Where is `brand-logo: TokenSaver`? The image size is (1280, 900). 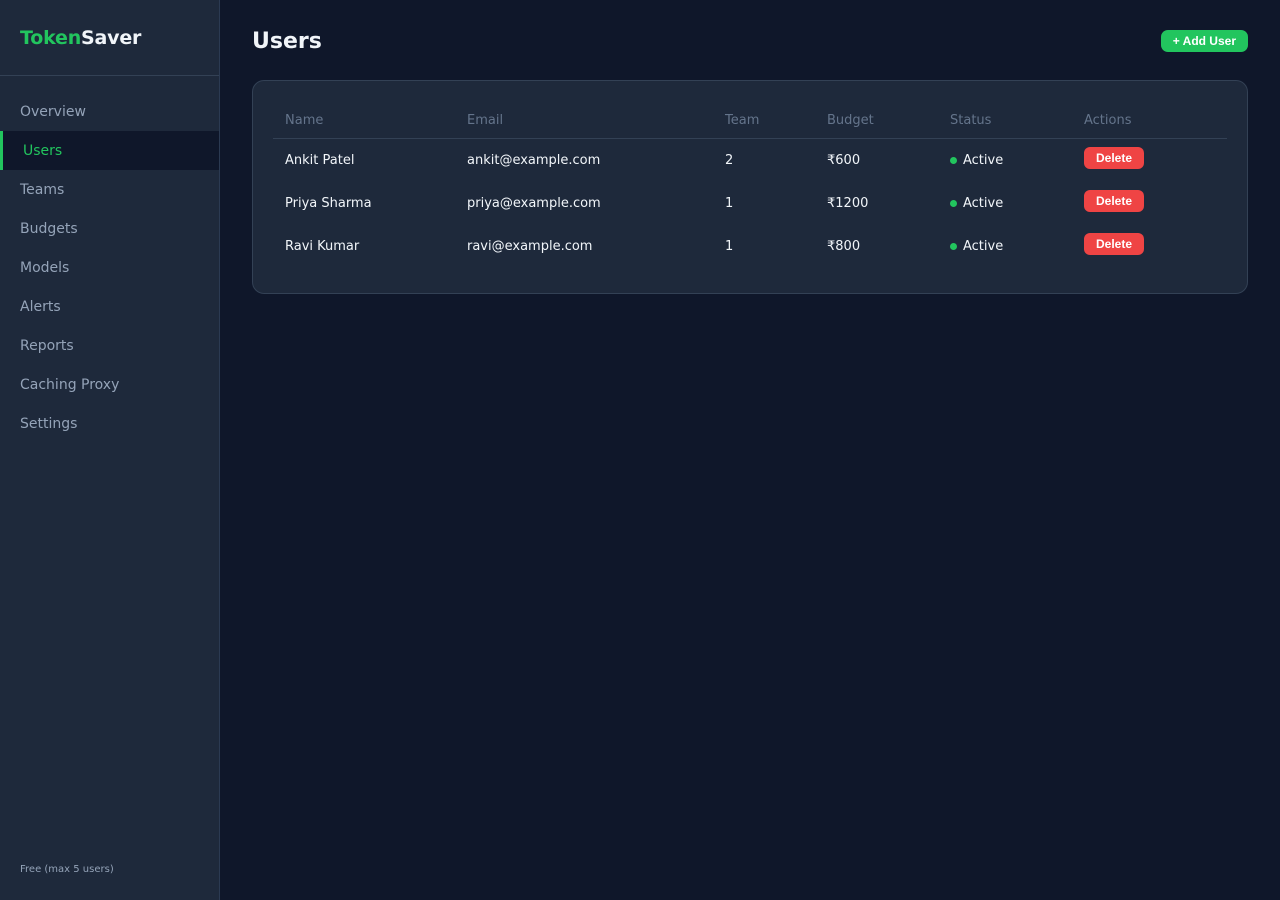
brand-logo: TokenSaver is located at coordinates (109, 38).